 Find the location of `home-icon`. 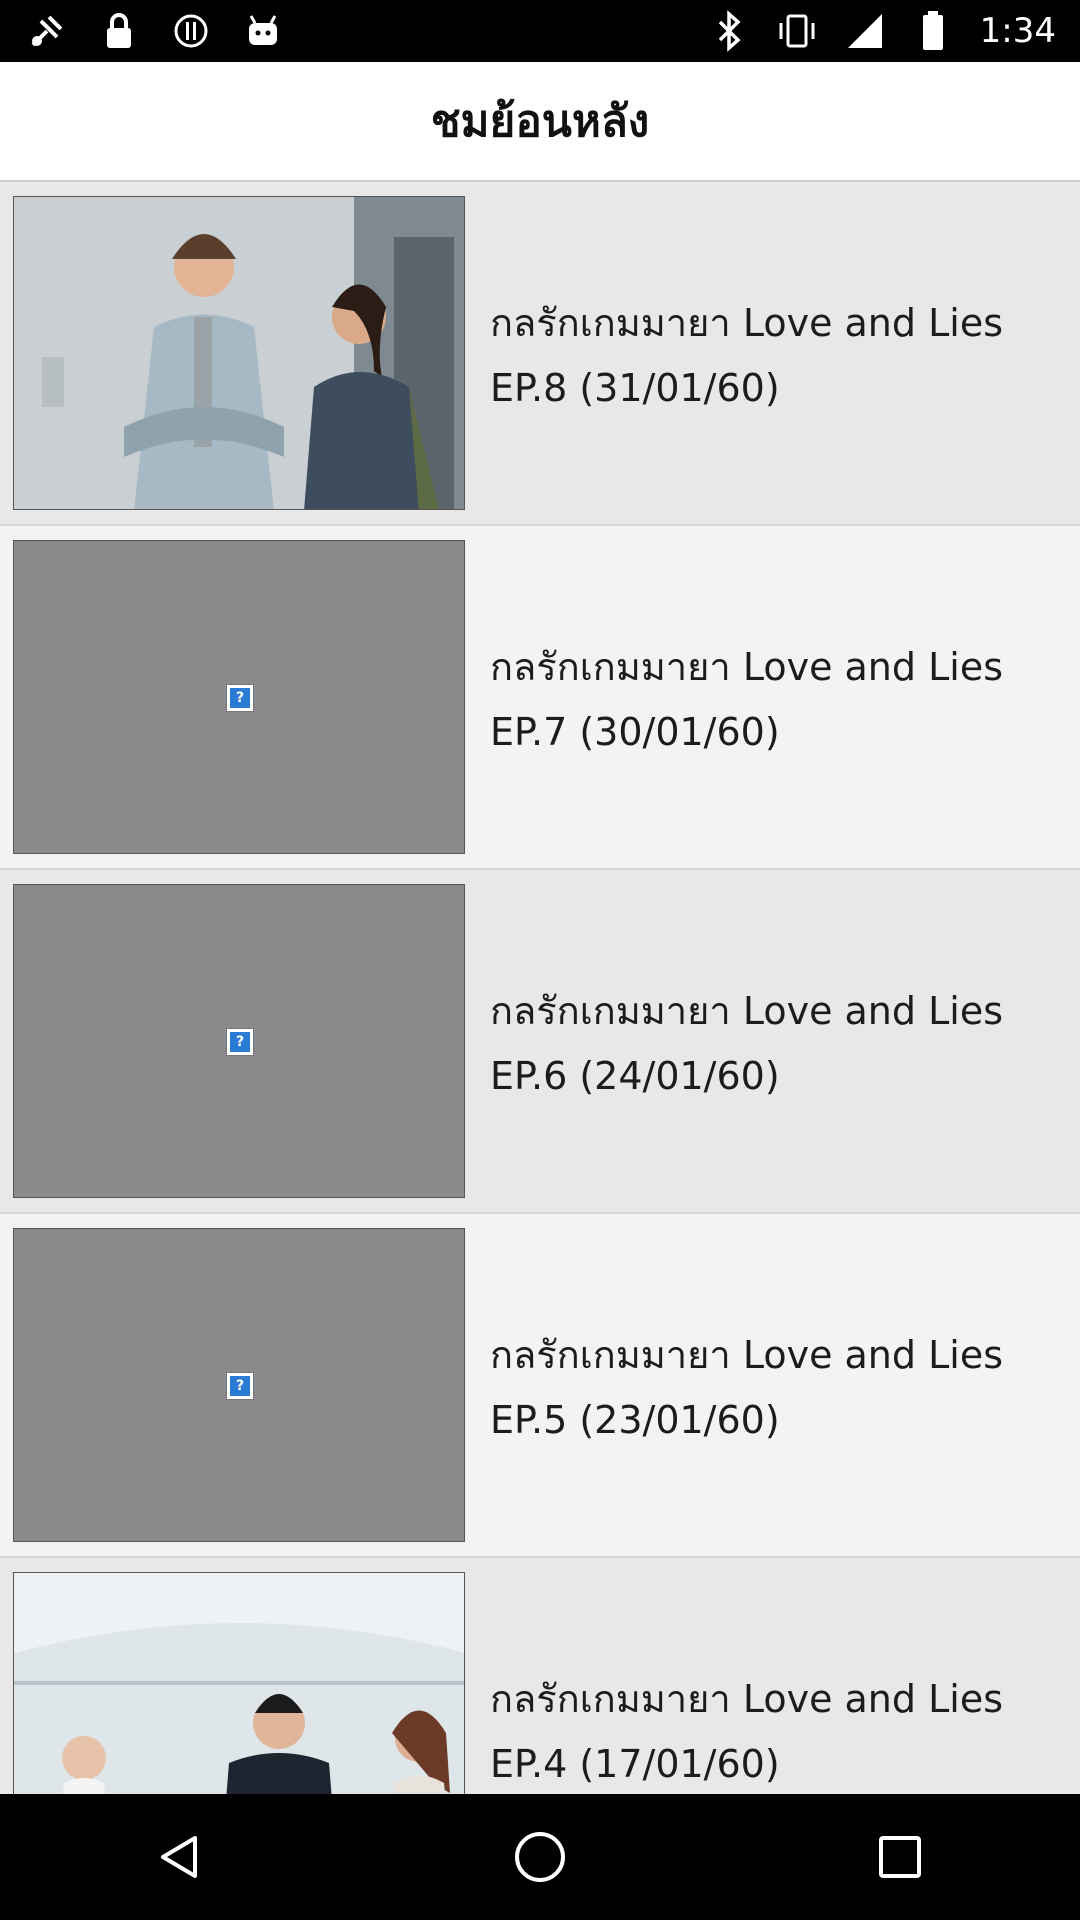

home-icon is located at coordinates (540, 1857).